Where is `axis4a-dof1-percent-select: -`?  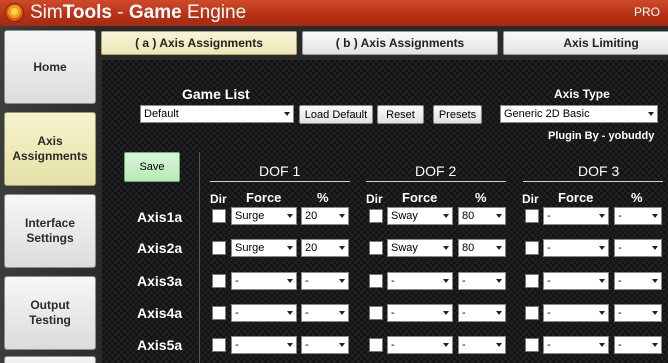
axis4a-dof1-percent-select: - is located at coordinates (325, 313).